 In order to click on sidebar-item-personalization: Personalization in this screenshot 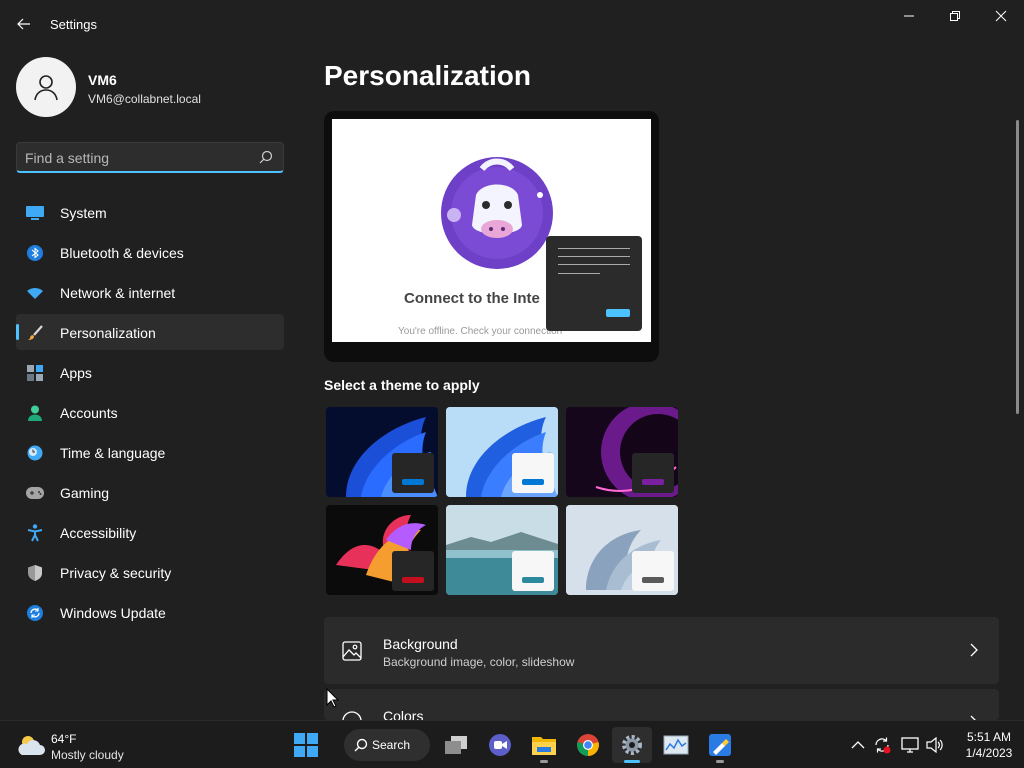, I will do `click(150, 332)`.